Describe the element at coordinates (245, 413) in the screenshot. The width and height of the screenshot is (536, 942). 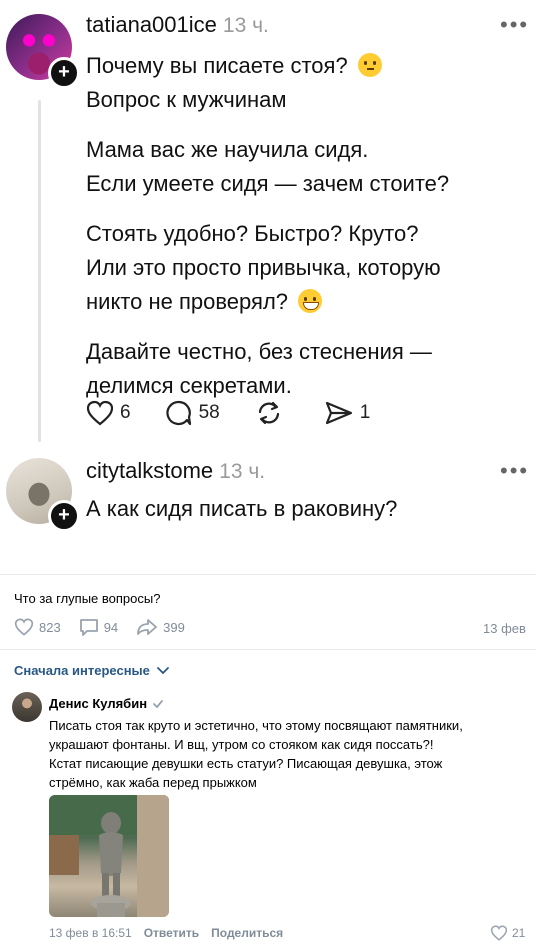
I see `post1-actions: 6 58 1` at that location.